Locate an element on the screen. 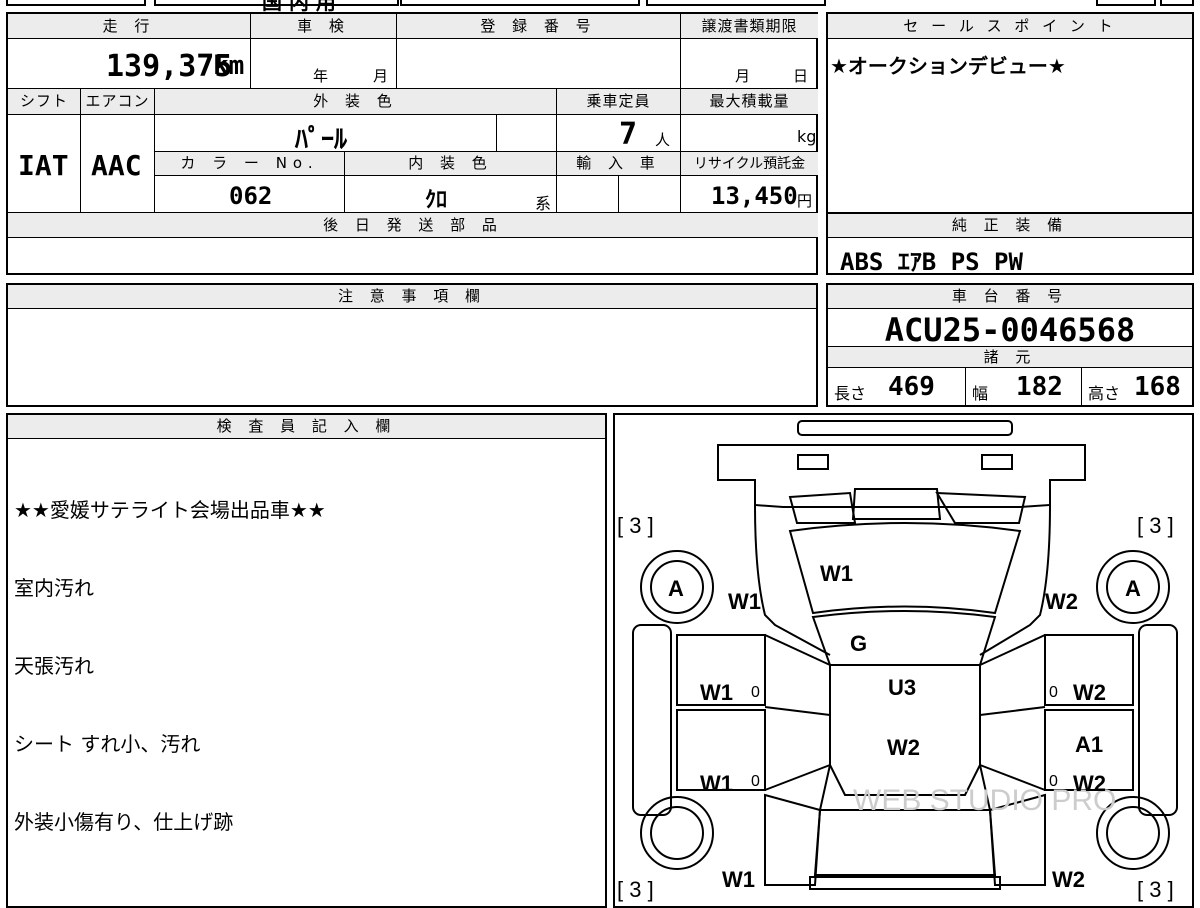  interior-color-value-cell: ｸﾛ 系 is located at coordinates (451, 194).